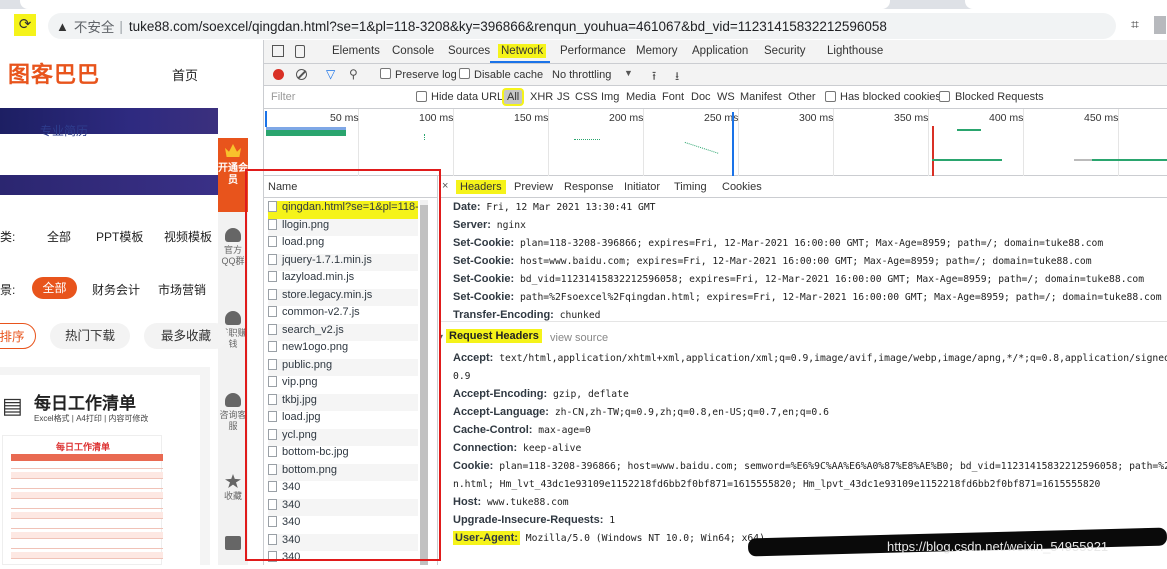 The image size is (1167, 569). Describe the element at coordinates (385, 73) in the screenshot. I see `preserve-log-checkbox` at that location.